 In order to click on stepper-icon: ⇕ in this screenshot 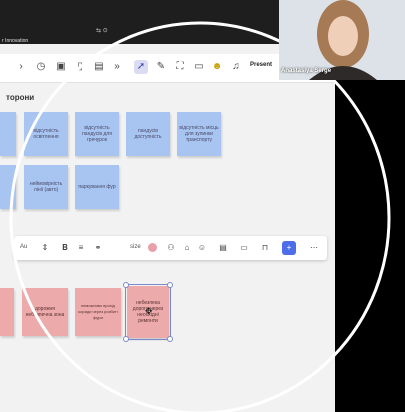, I will do `click(45, 248)`.